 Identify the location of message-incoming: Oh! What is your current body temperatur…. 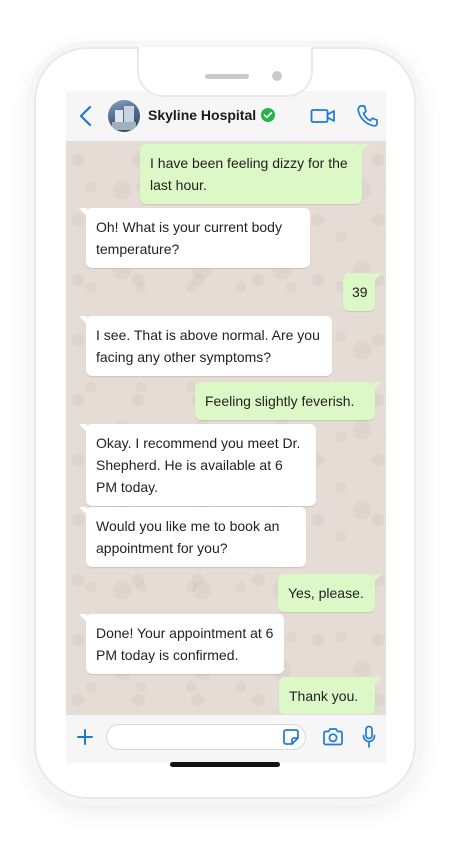
(194, 238).